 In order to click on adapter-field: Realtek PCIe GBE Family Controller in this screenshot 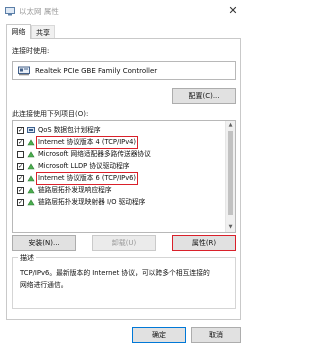, I will do `click(124, 70)`.